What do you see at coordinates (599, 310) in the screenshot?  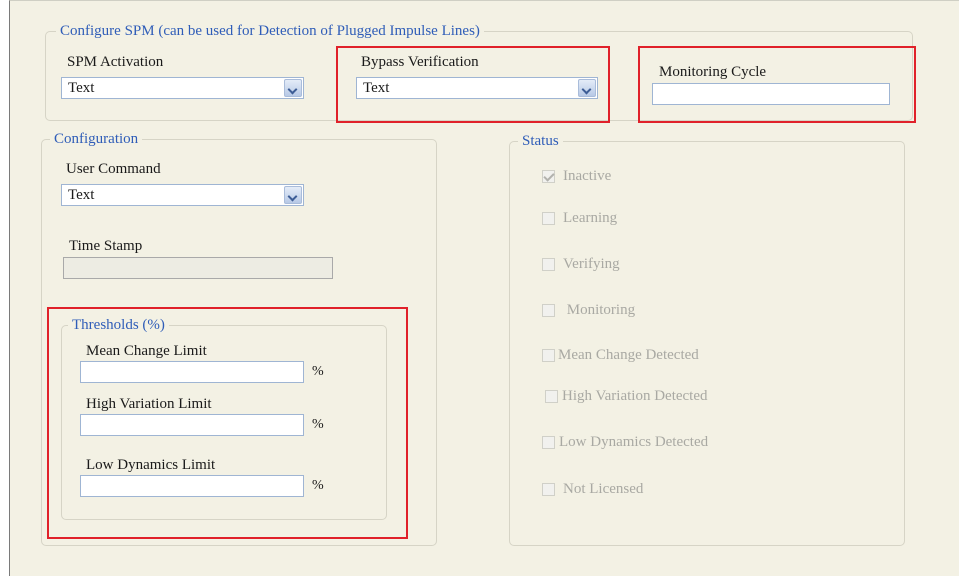 I see `status-monitoring-label: Monitoring` at bounding box center [599, 310].